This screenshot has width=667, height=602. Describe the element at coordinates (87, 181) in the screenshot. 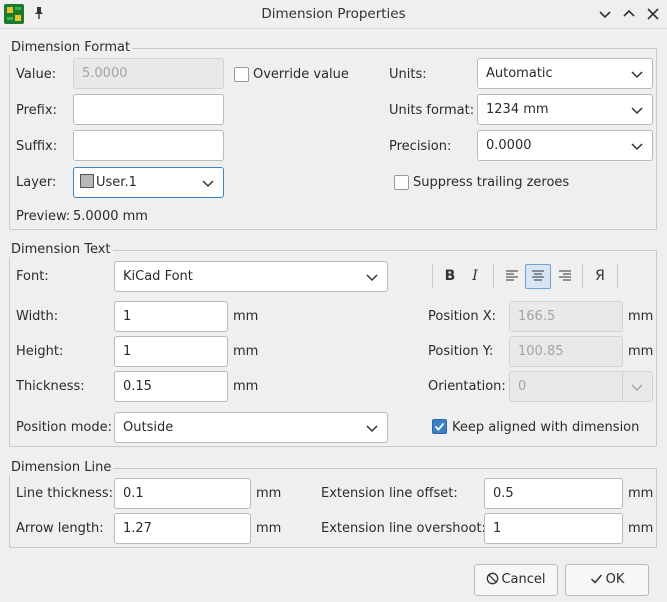

I see `layer-color-swatch` at that location.